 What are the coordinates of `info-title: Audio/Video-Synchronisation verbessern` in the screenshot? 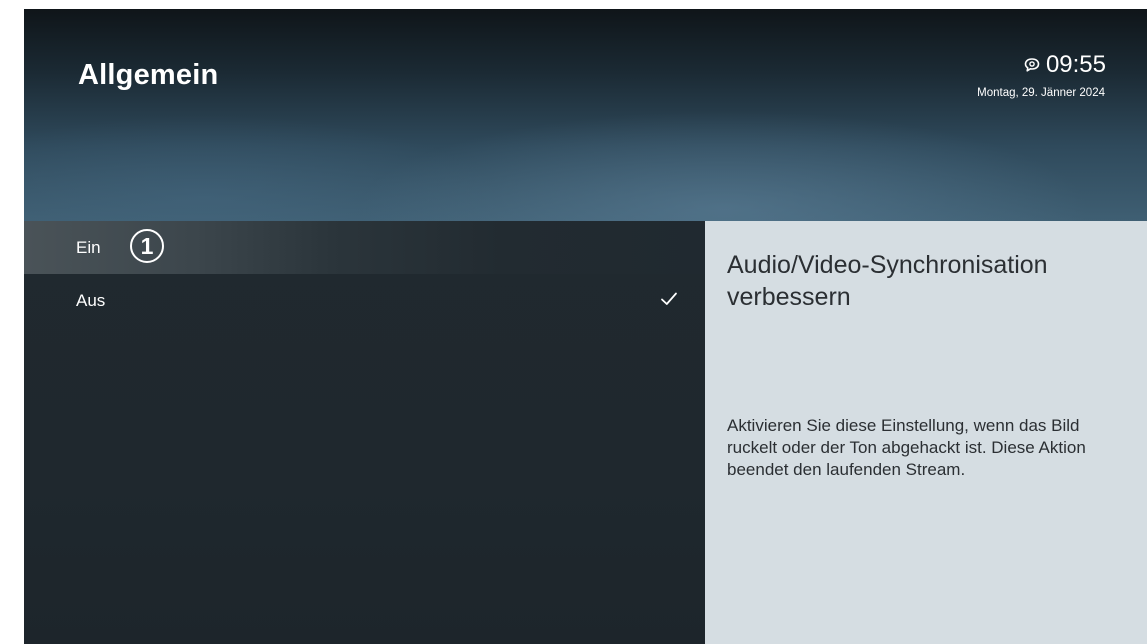 It's located at (887, 281).